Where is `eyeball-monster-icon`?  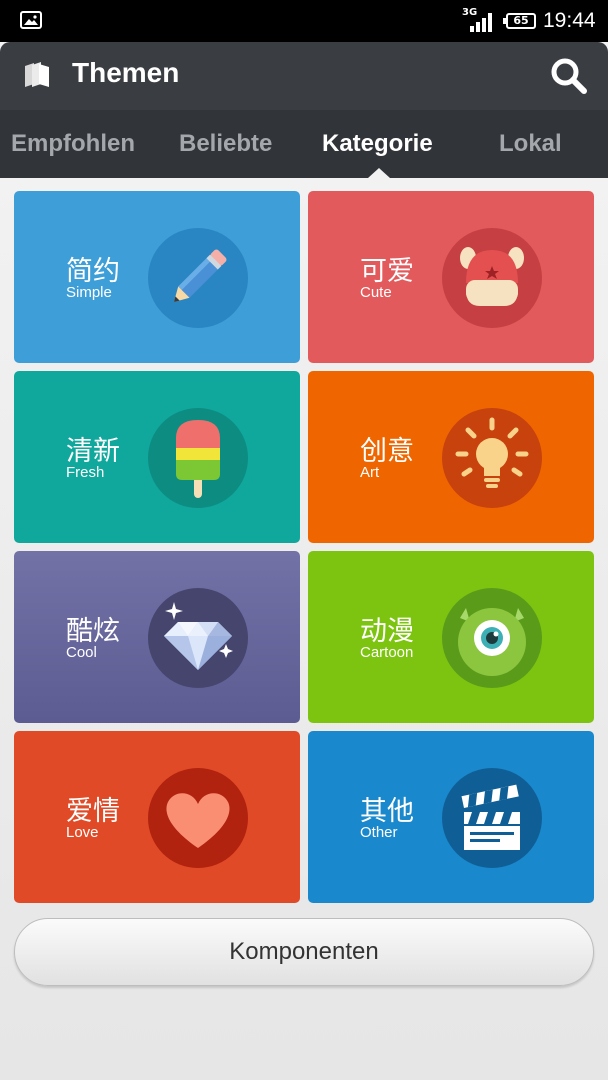
eyeball-monster-icon is located at coordinates (492, 638).